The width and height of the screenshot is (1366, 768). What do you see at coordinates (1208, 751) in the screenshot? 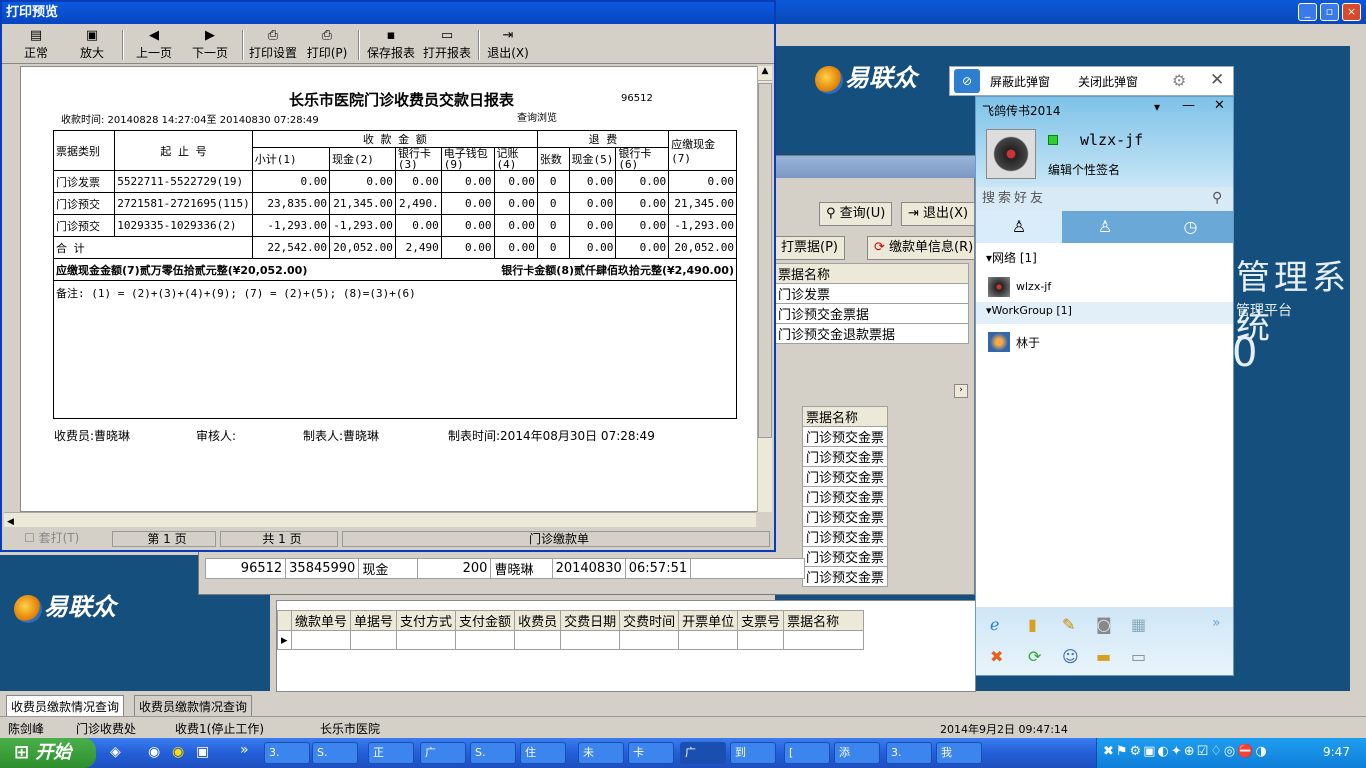
I see `tray-icons: ✖⚑⚙▣◐✦⊕☑♢◎⛔◑` at bounding box center [1208, 751].